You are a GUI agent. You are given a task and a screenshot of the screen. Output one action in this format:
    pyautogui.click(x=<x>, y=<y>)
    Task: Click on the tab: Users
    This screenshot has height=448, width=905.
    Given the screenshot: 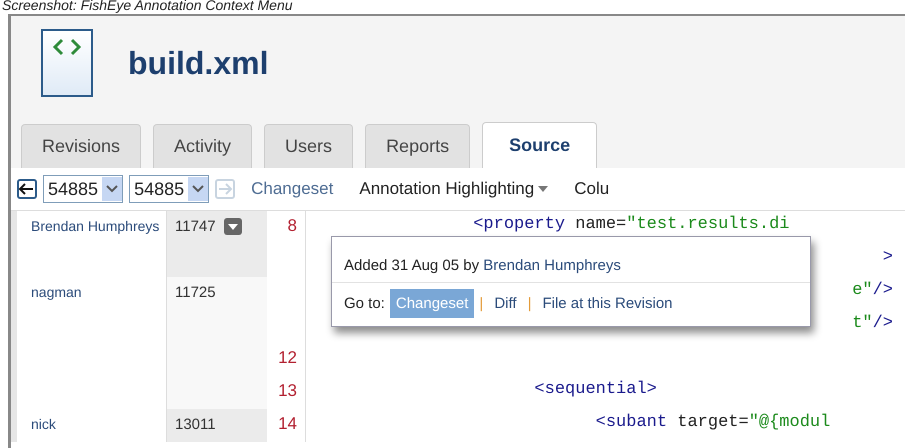 What is the action you would take?
    pyautogui.click(x=309, y=146)
    